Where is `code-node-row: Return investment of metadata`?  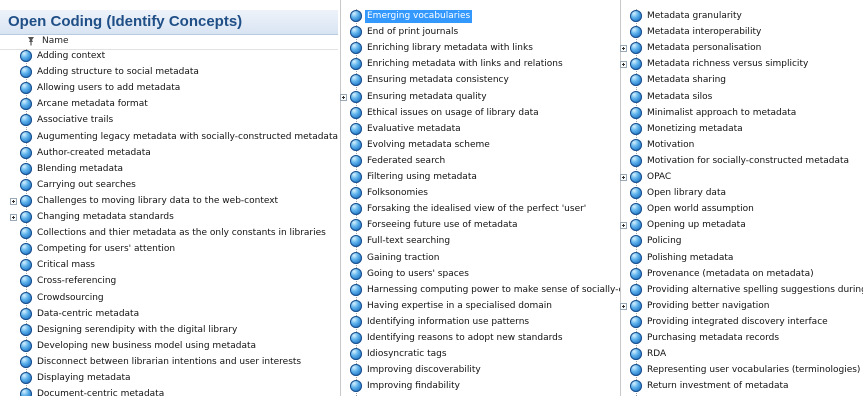
code-node-row: Return investment of metadata is located at coordinates (741, 387).